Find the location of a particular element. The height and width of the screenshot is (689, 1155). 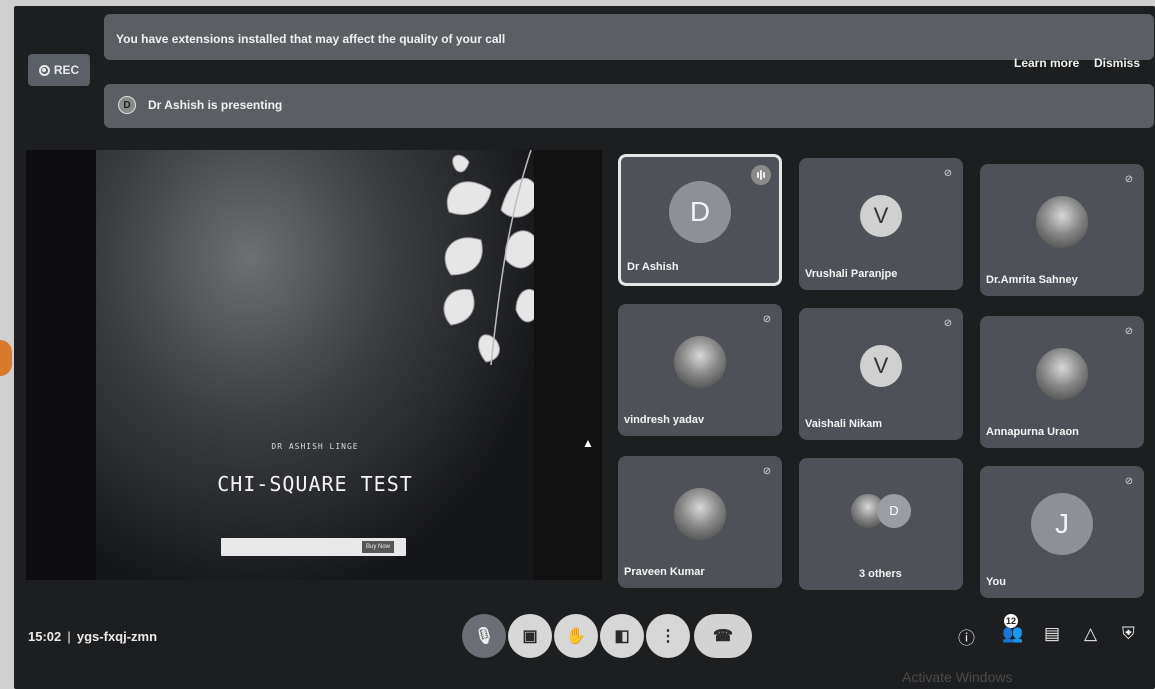

slide-title: CHI-SQUARE TEST is located at coordinates (315, 484).